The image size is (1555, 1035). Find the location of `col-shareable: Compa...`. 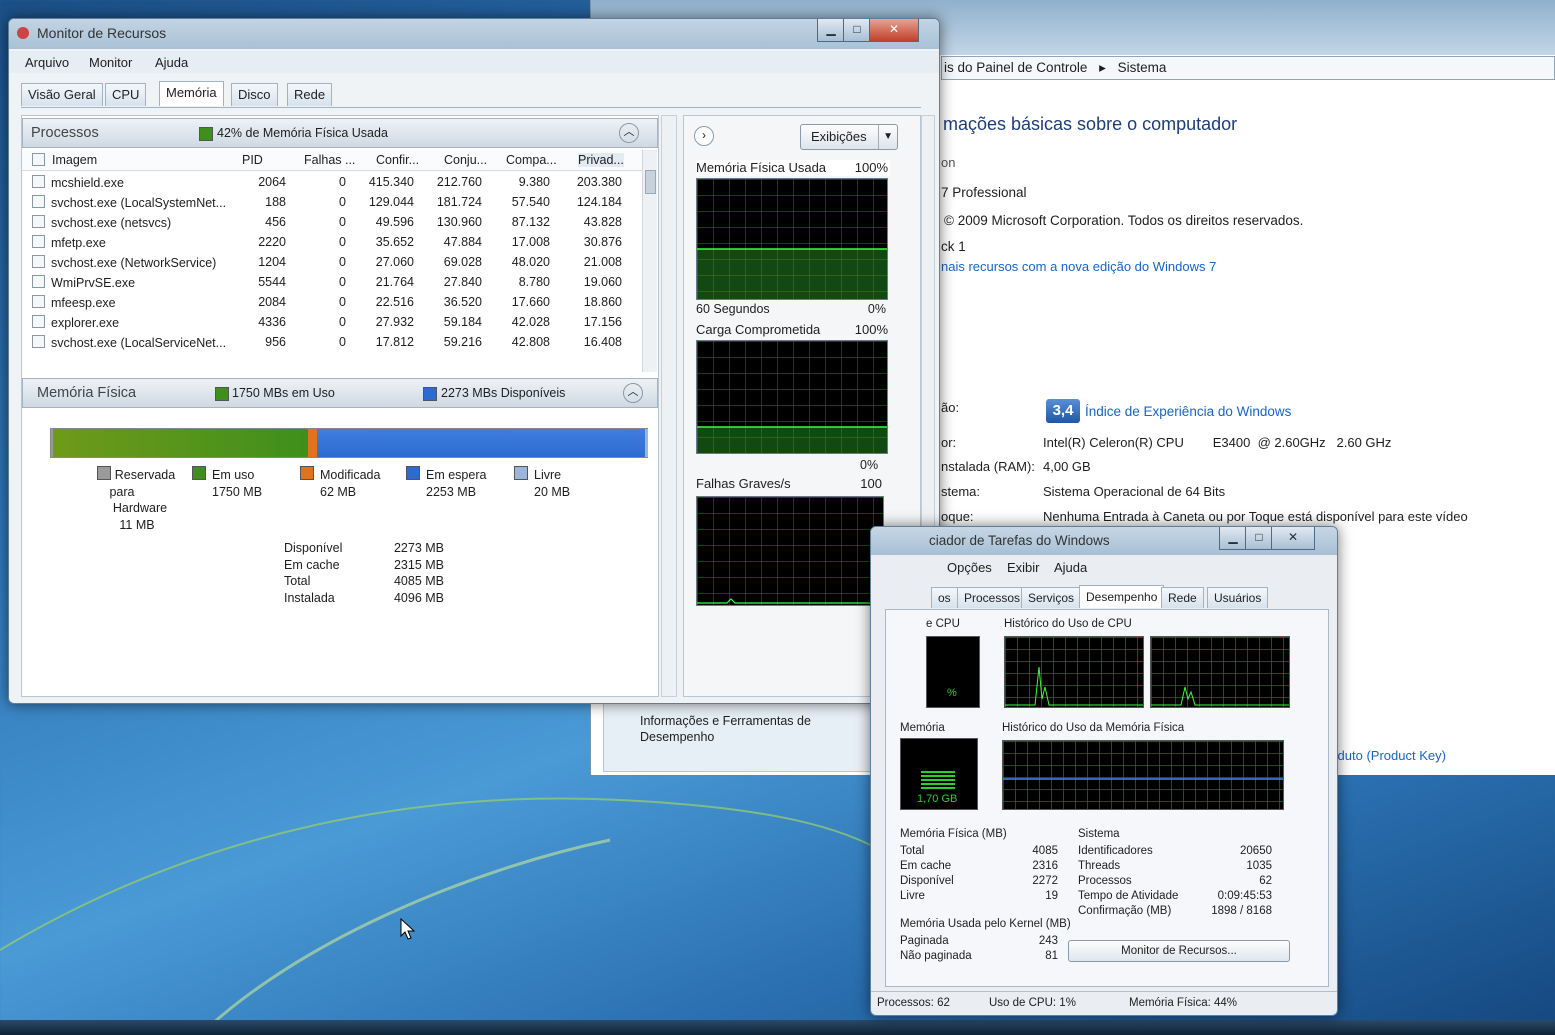

col-shareable: Compa... is located at coordinates (531, 160).